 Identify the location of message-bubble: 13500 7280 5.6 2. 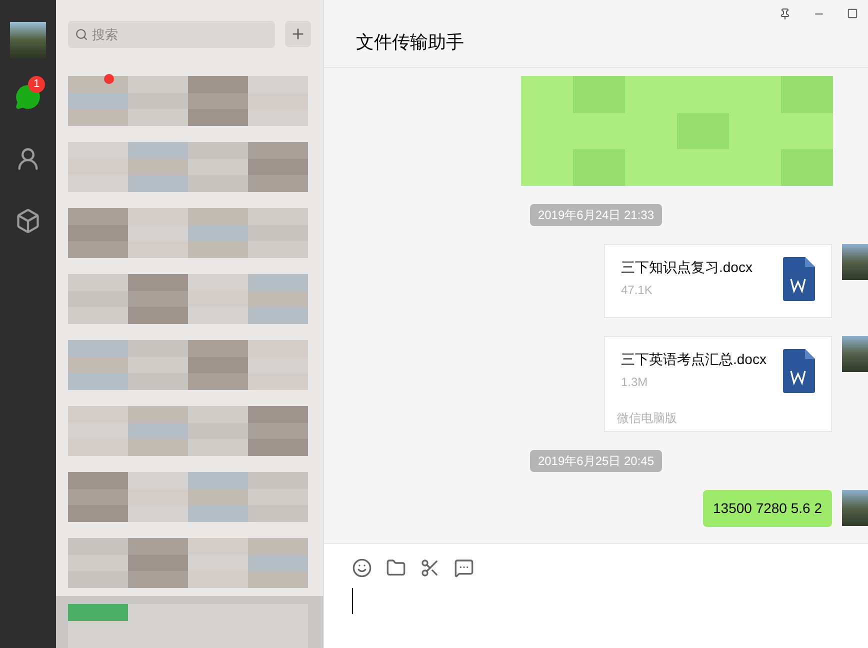
(767, 508).